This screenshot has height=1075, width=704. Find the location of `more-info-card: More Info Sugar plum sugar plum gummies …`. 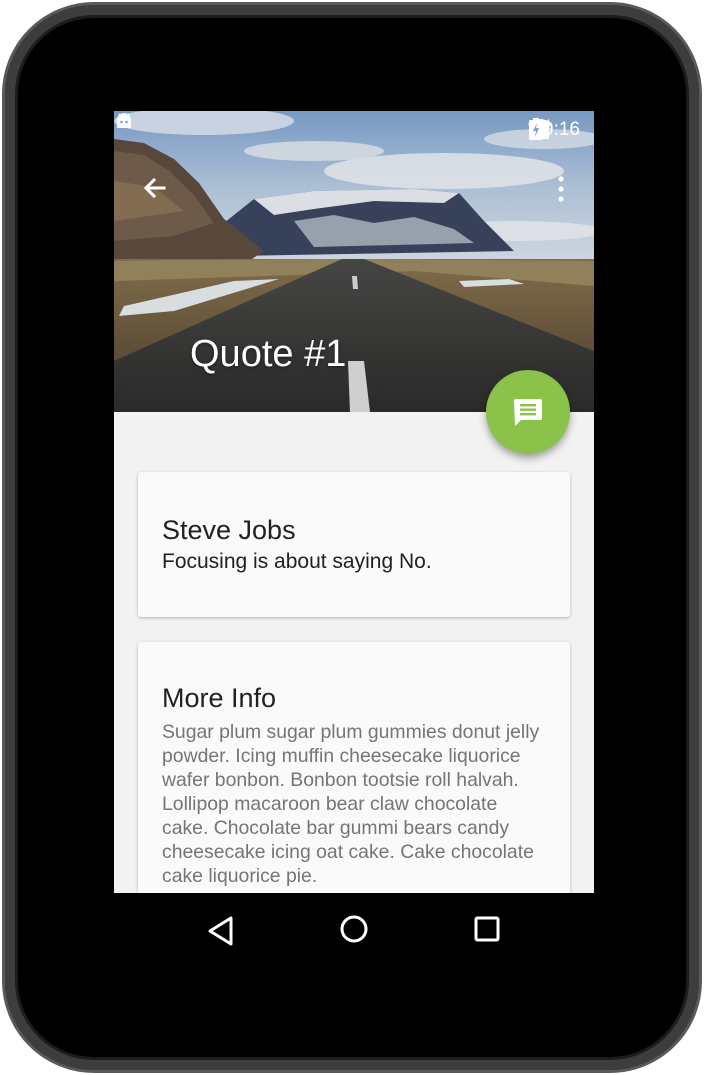

more-info-card: More Info Sugar plum sugar plum gummies … is located at coordinates (354, 767).